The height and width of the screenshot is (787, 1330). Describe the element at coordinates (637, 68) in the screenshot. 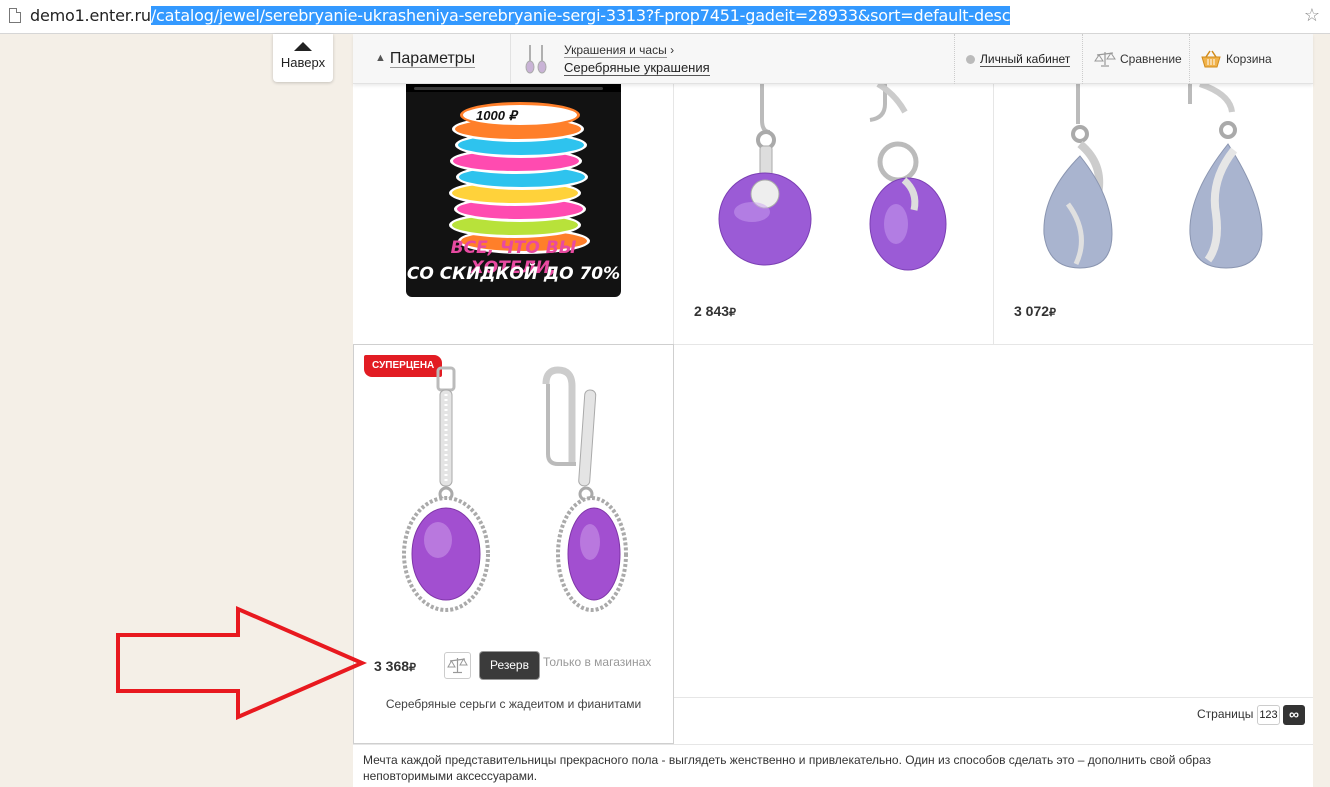

I see `breadcrumb-current: Серебряные украшения` at that location.